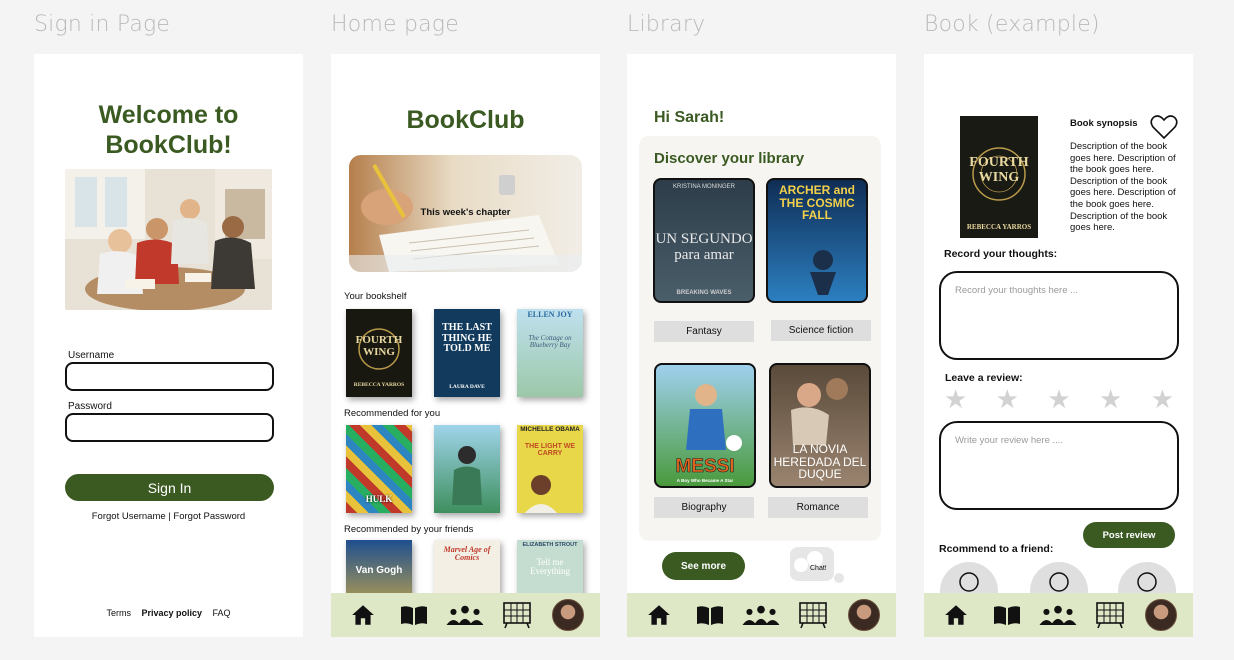 The image size is (1234, 660). I want to click on footer-links: Terms Privacy policy FAQ, so click(168, 613).